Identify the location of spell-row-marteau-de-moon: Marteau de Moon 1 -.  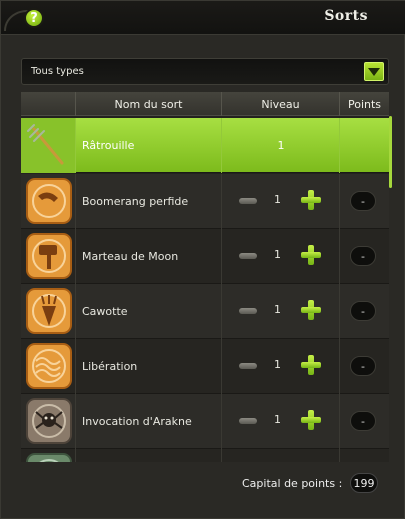
(205, 256).